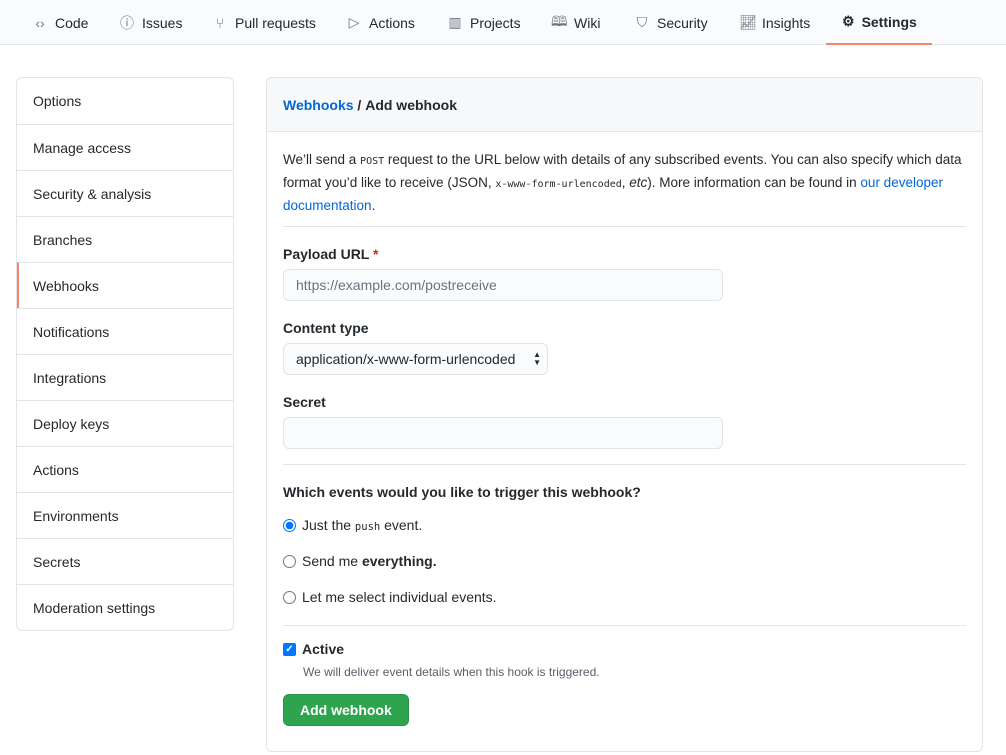  What do you see at coordinates (372, 161) in the screenshot?
I see `desc-code-post: POST` at bounding box center [372, 161].